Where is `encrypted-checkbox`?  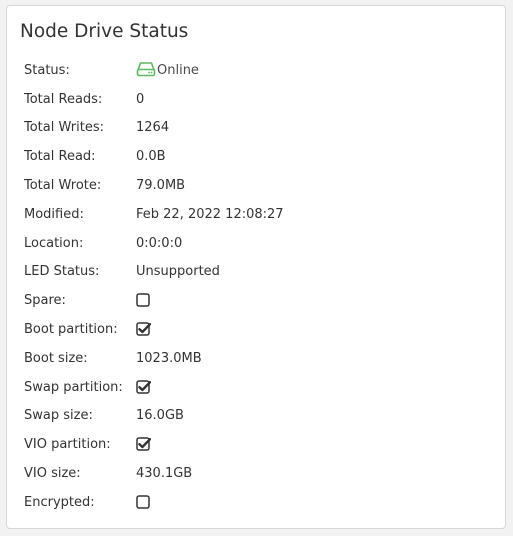 encrypted-checkbox is located at coordinates (143, 502).